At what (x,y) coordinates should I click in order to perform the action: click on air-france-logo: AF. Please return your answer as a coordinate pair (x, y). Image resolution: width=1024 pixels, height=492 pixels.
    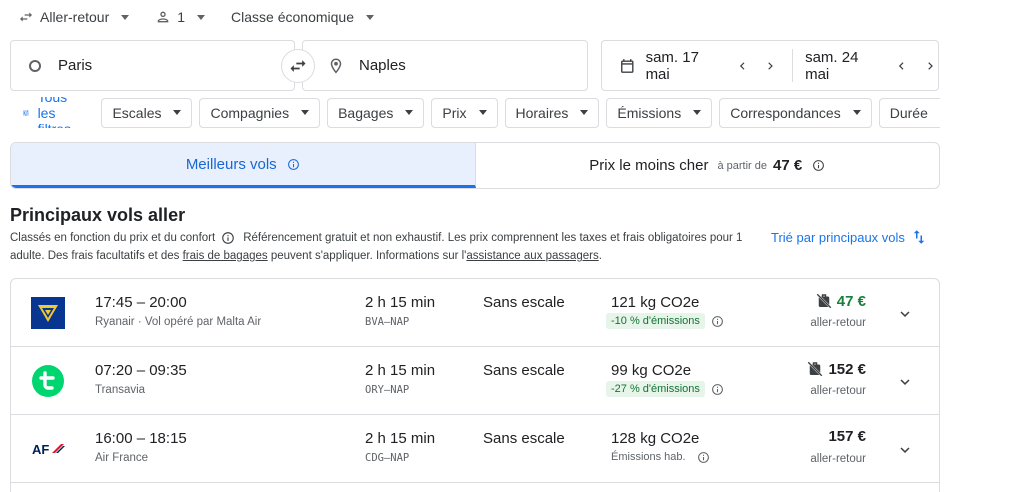
    Looking at the image, I should click on (48, 449).